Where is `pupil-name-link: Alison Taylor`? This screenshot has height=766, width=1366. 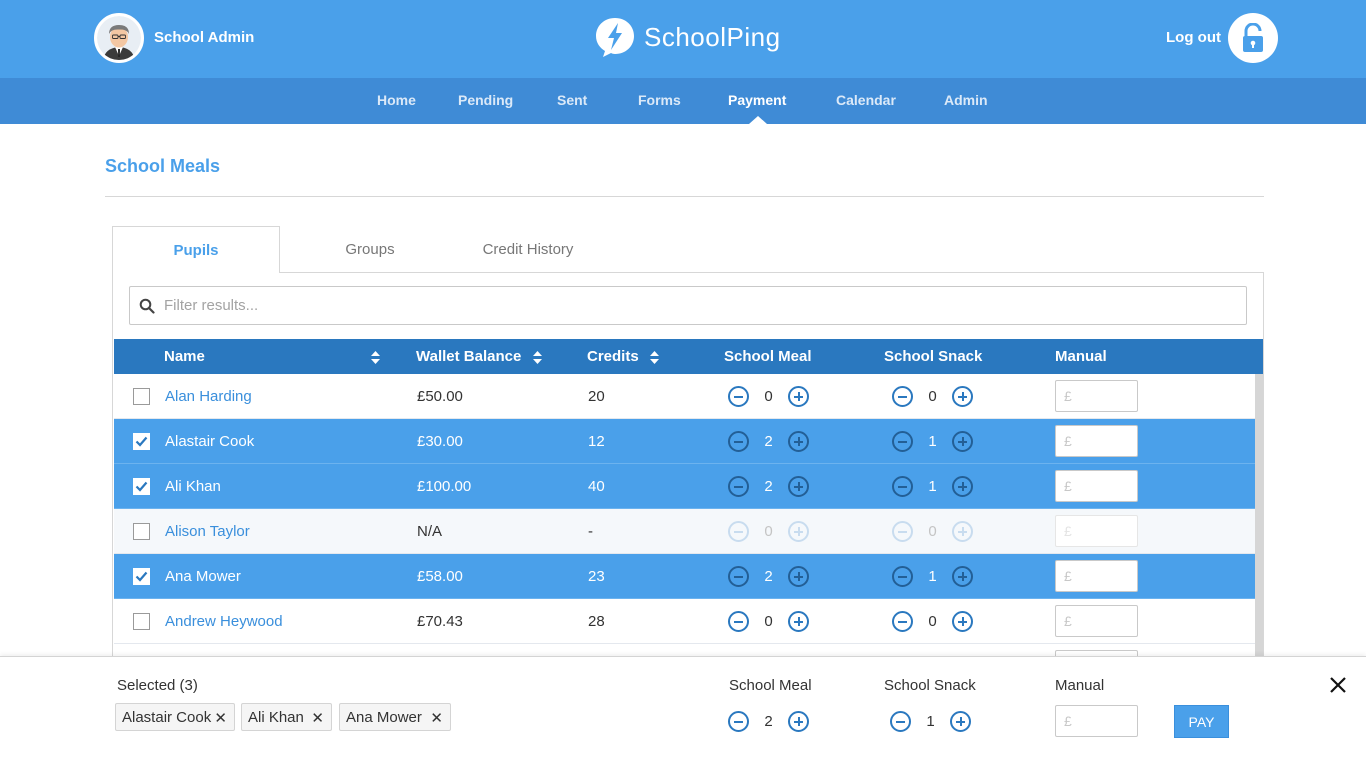 pupil-name-link: Alison Taylor is located at coordinates (207, 531).